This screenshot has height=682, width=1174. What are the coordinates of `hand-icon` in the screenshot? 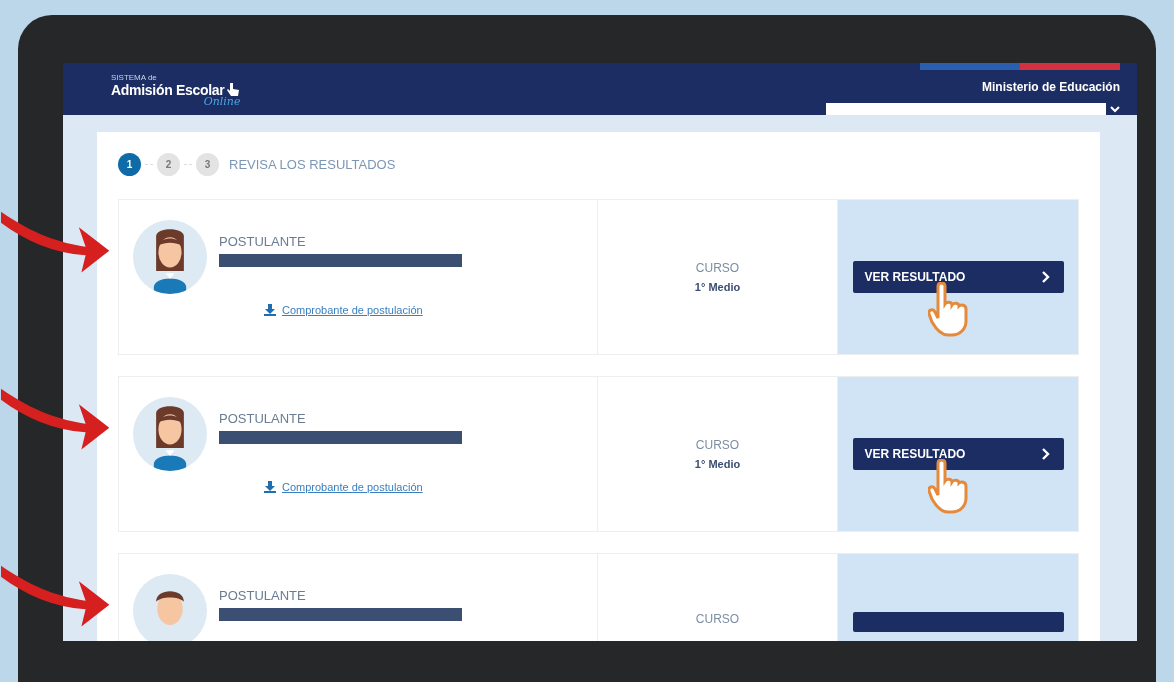 It's located at (233, 90).